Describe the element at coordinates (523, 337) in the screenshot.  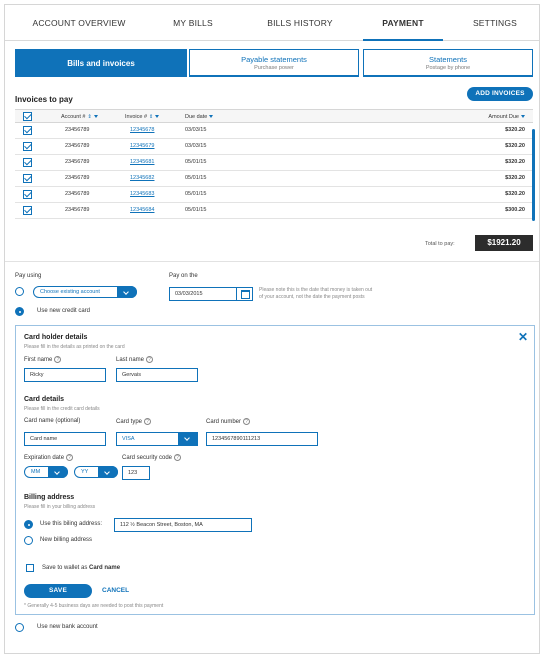
I see `close-icon: ✕` at that location.